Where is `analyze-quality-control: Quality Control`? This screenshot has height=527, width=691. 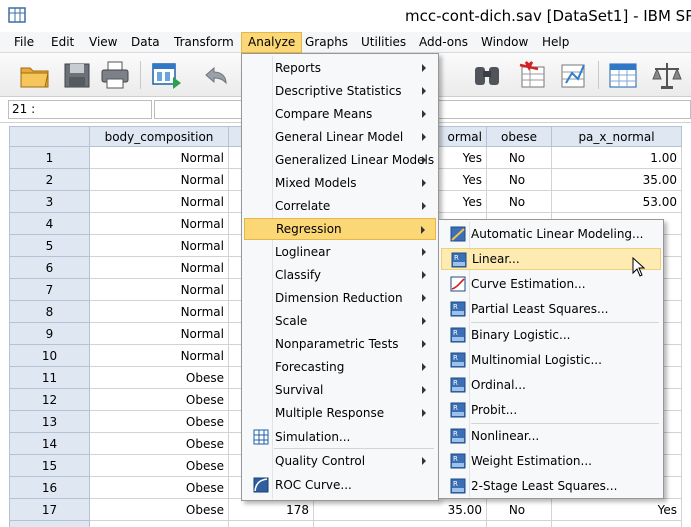
analyze-quality-control: Quality Control is located at coordinates (340, 461).